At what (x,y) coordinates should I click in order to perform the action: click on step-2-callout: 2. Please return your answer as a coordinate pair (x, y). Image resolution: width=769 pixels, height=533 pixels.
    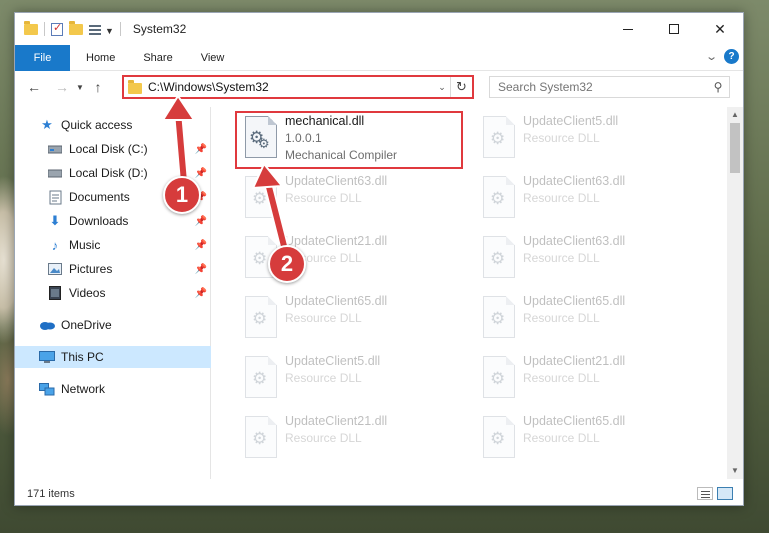
    Looking at the image, I should click on (287, 264).